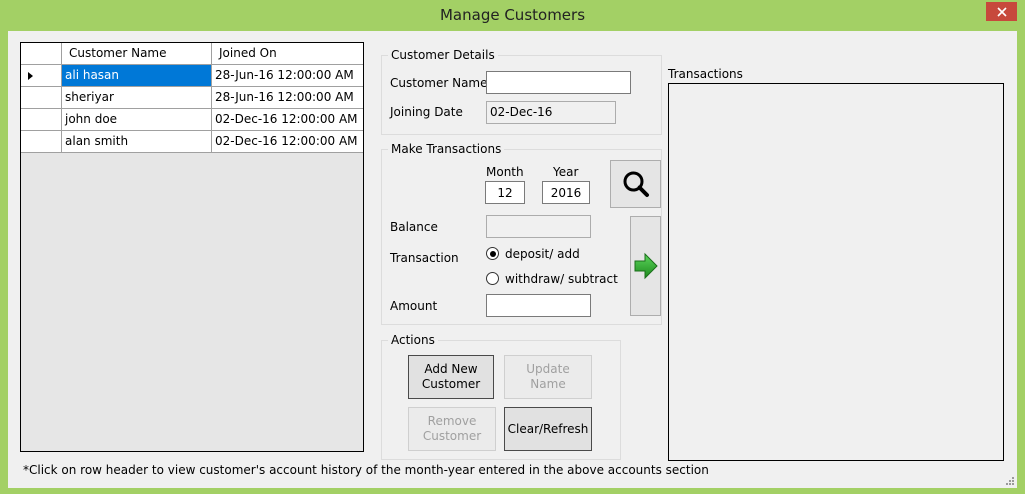 This screenshot has width=1025, height=494. Describe the element at coordinates (439, 83) in the screenshot. I see `customer-name-label: Customer Name` at that location.